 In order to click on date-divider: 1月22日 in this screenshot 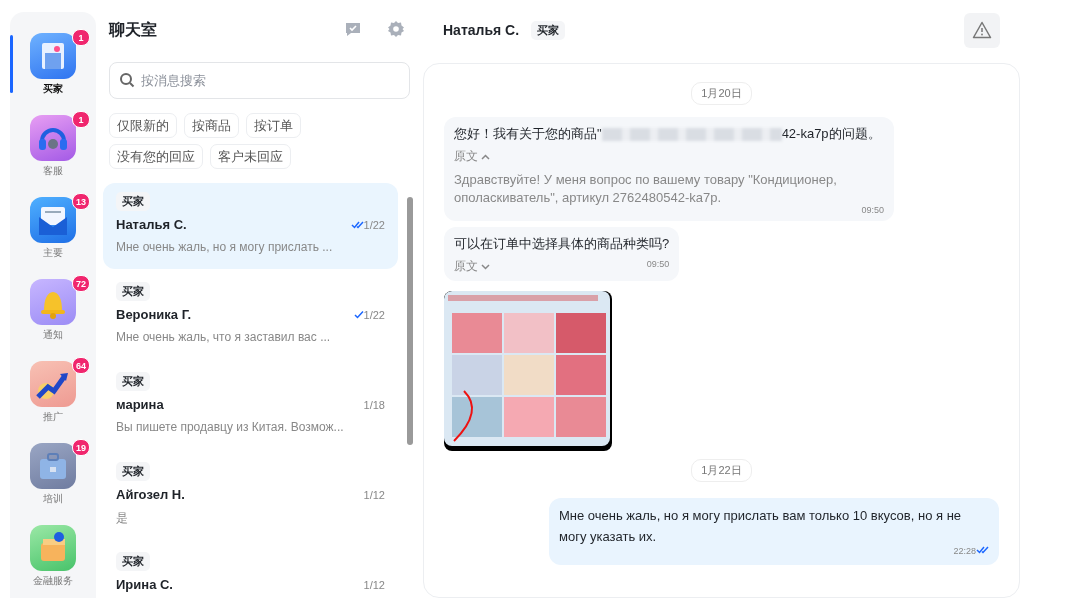, I will do `click(721, 471)`.